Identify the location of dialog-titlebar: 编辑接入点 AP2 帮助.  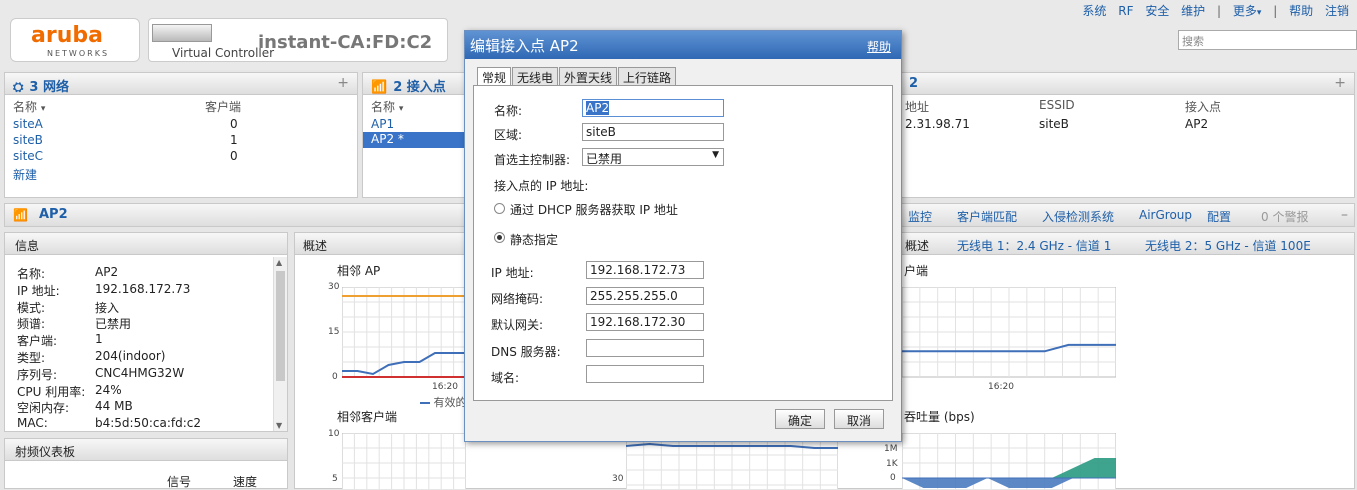
(683, 45).